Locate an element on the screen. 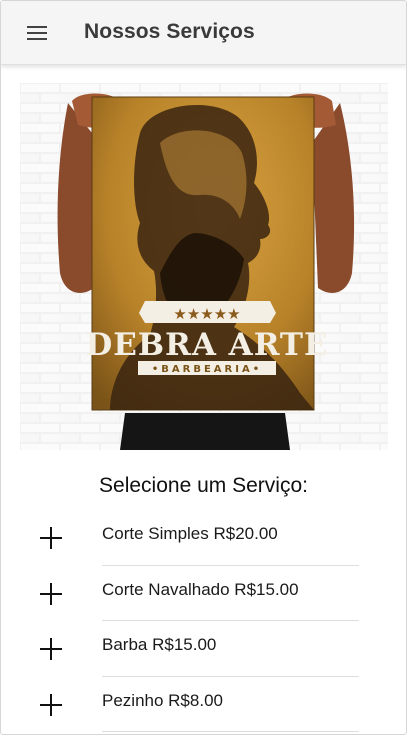 Image resolution: width=407 pixels, height=735 pixels. logo-name: DEBRA ARTE is located at coordinates (206, 345).